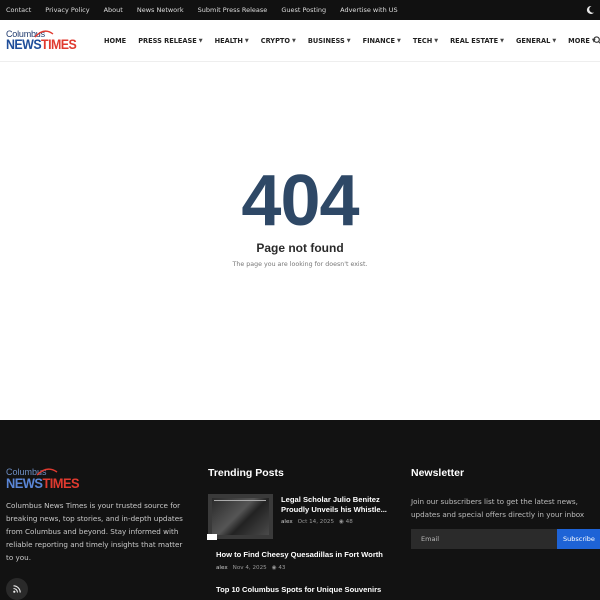 Image resolution: width=600 pixels, height=600 pixels. I want to click on nav-item-home: HOME, so click(115, 41).